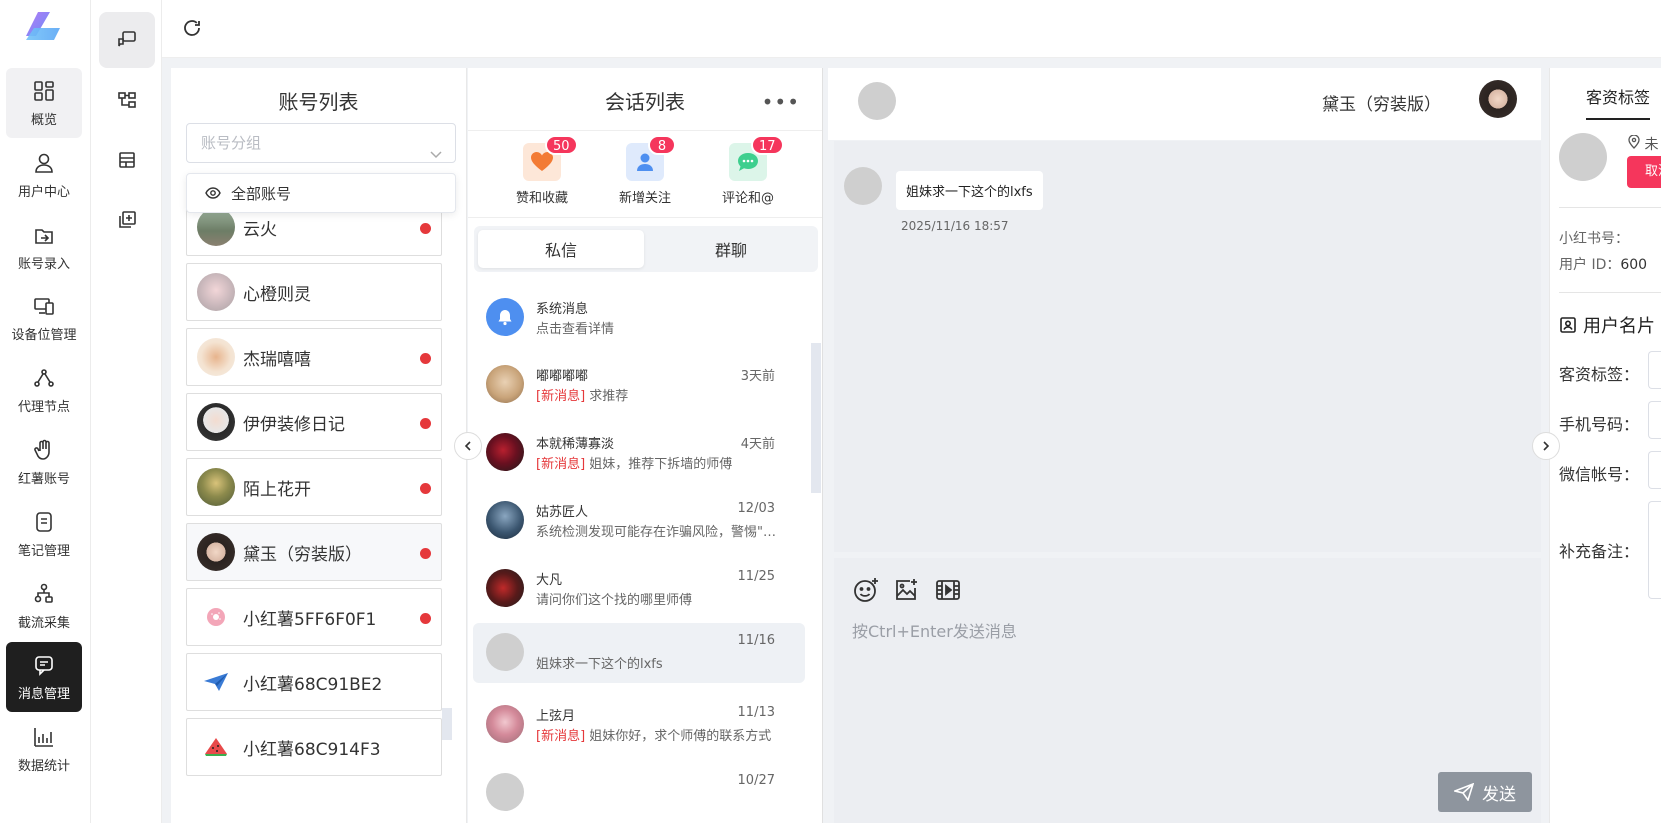  What do you see at coordinates (314, 357) in the screenshot?
I see `account-item: 杰瑞嘻嘻` at bounding box center [314, 357].